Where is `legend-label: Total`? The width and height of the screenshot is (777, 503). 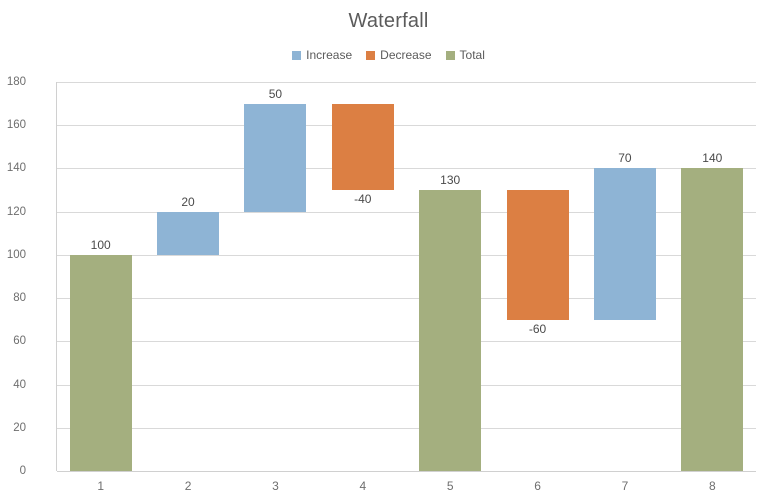 legend-label: Total is located at coordinates (472, 55).